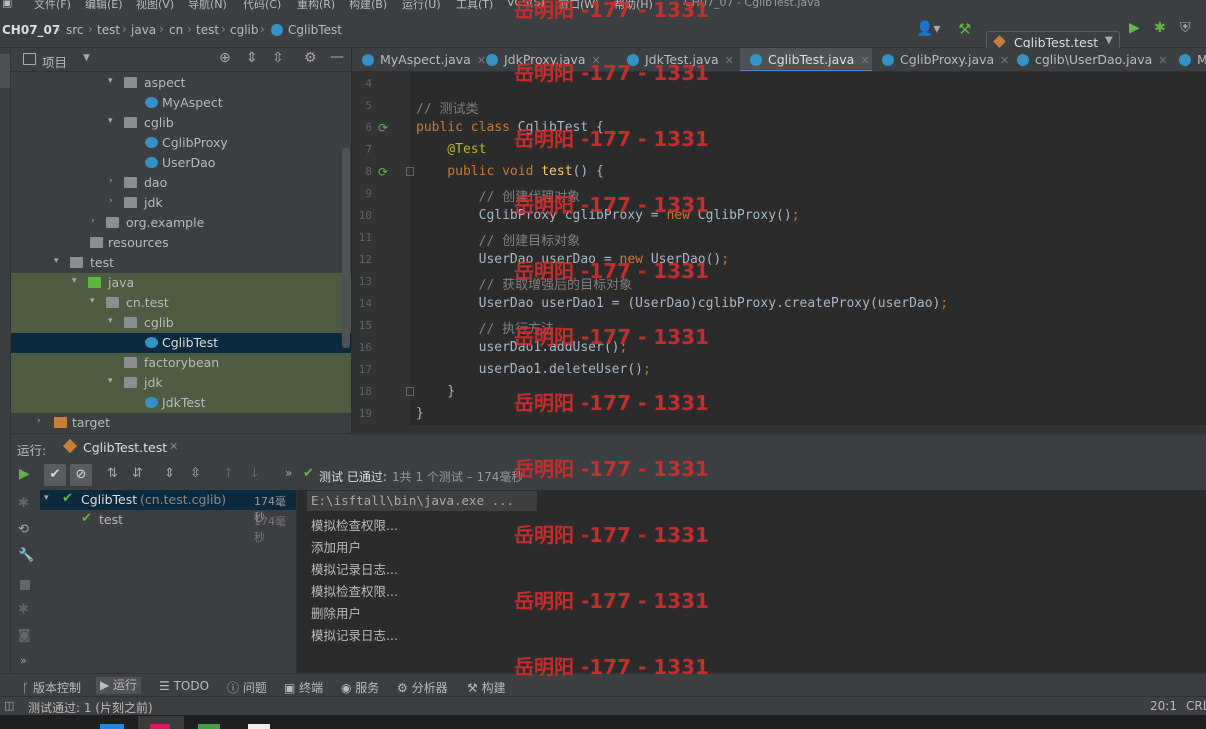 The height and width of the screenshot is (729, 1206). I want to click on project-scrollbar, so click(346, 248).